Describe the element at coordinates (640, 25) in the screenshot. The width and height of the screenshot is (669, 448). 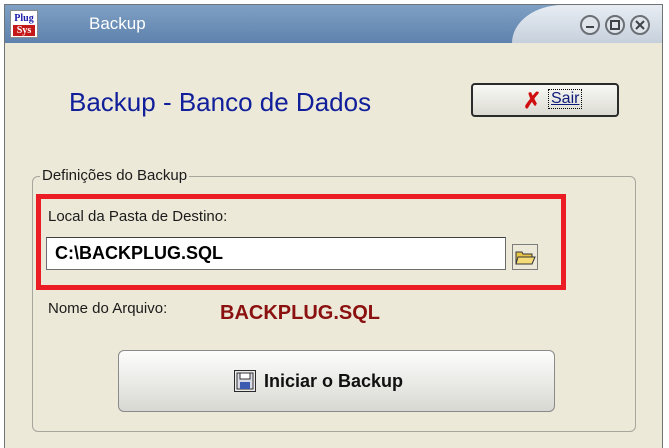
I see `close-icon` at that location.